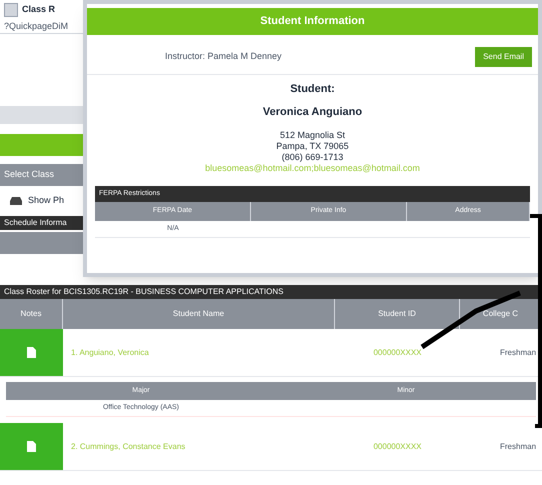 The height and width of the screenshot is (485, 542). I want to click on column-header: College C, so click(501, 314).